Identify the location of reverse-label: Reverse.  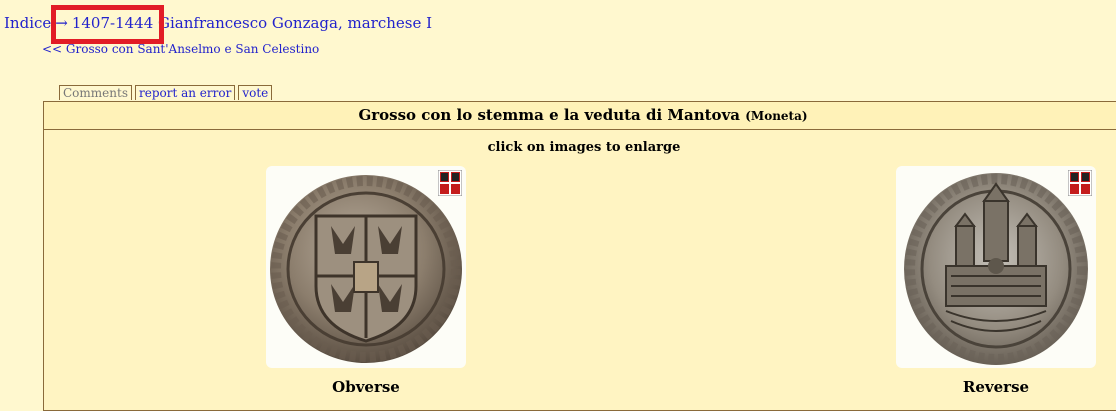
(996, 387).